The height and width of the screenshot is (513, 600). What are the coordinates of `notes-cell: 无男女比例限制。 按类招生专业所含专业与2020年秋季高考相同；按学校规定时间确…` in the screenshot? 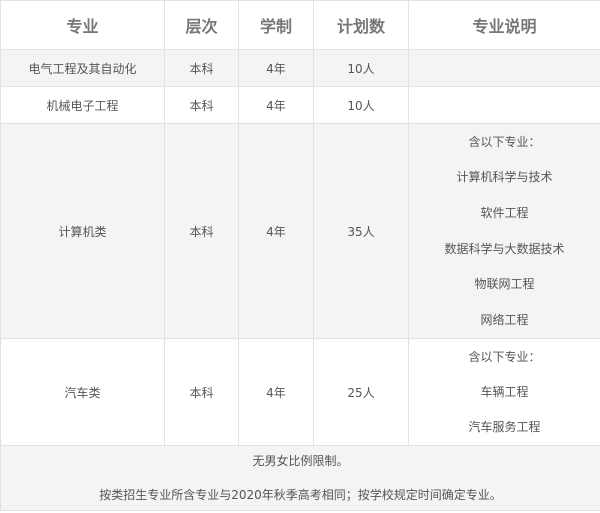 It's located at (300, 478).